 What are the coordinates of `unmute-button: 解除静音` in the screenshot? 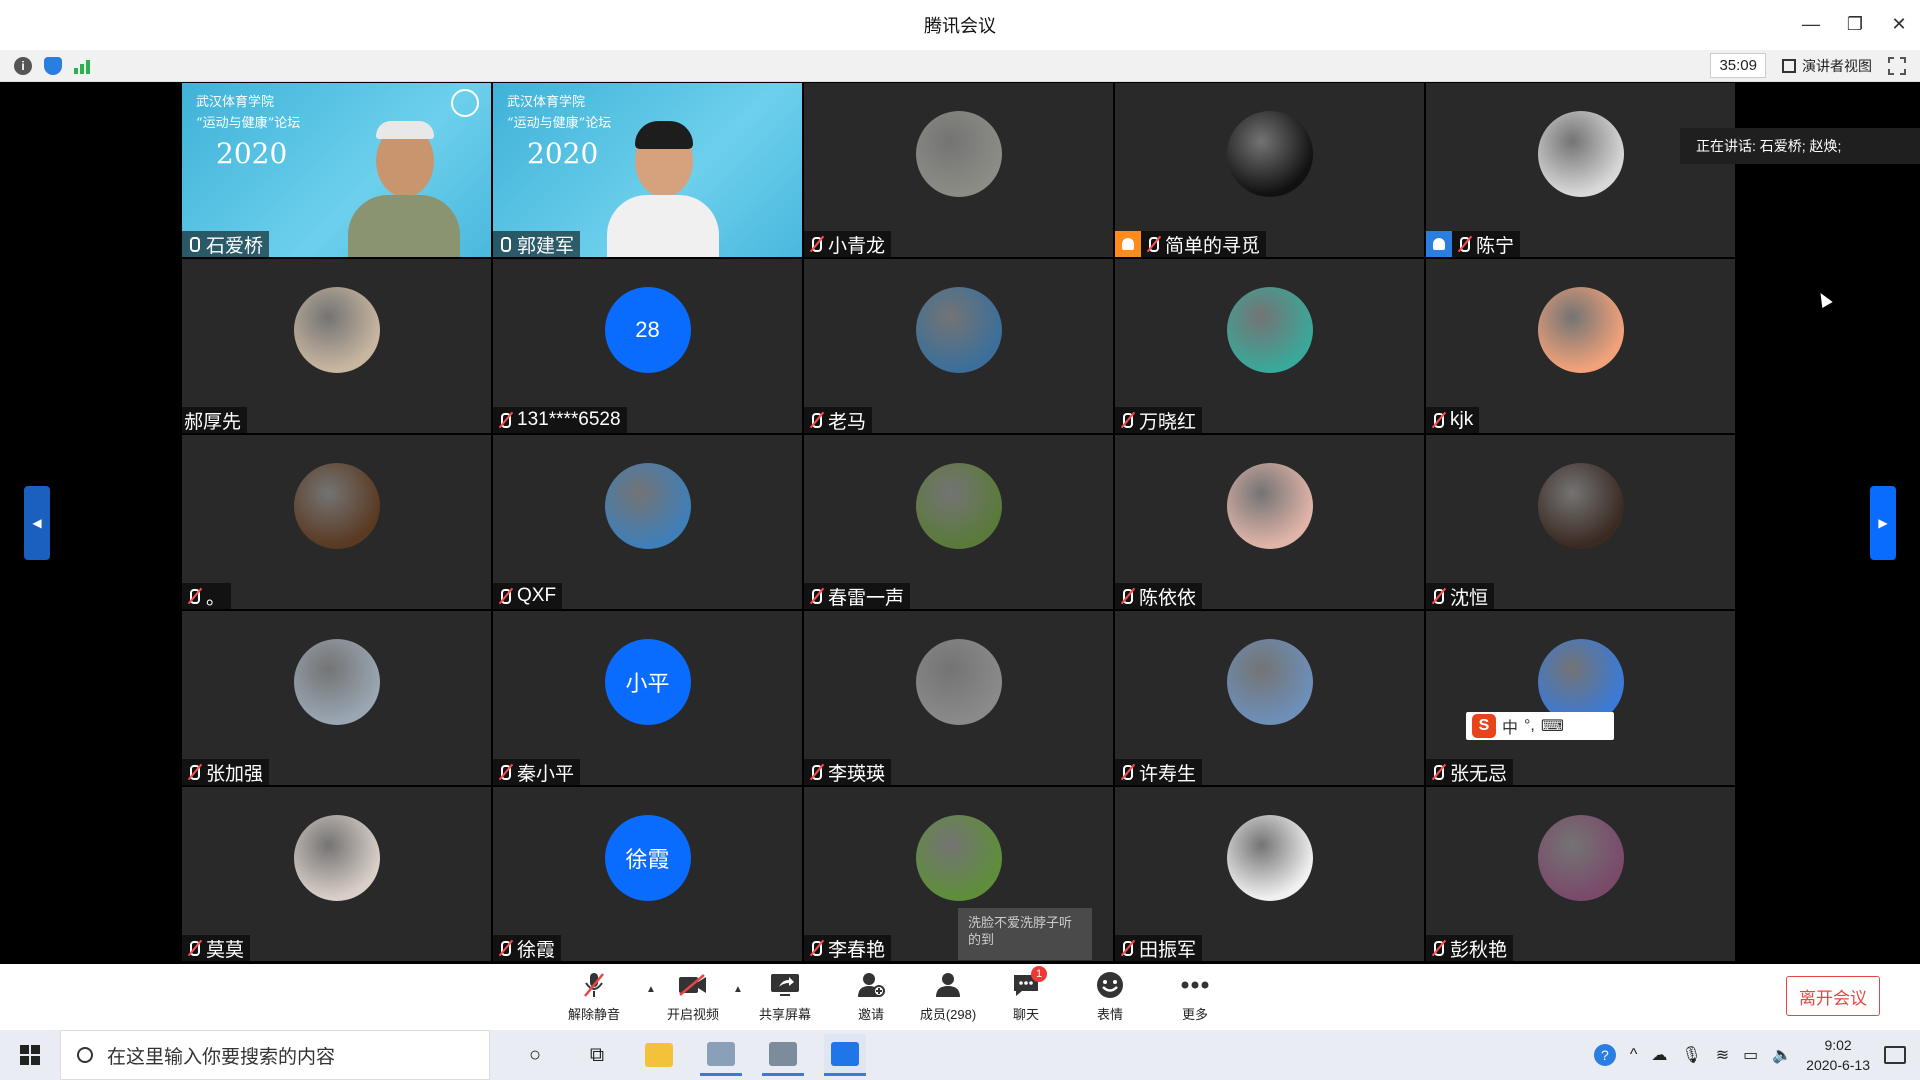 It's located at (594, 996).